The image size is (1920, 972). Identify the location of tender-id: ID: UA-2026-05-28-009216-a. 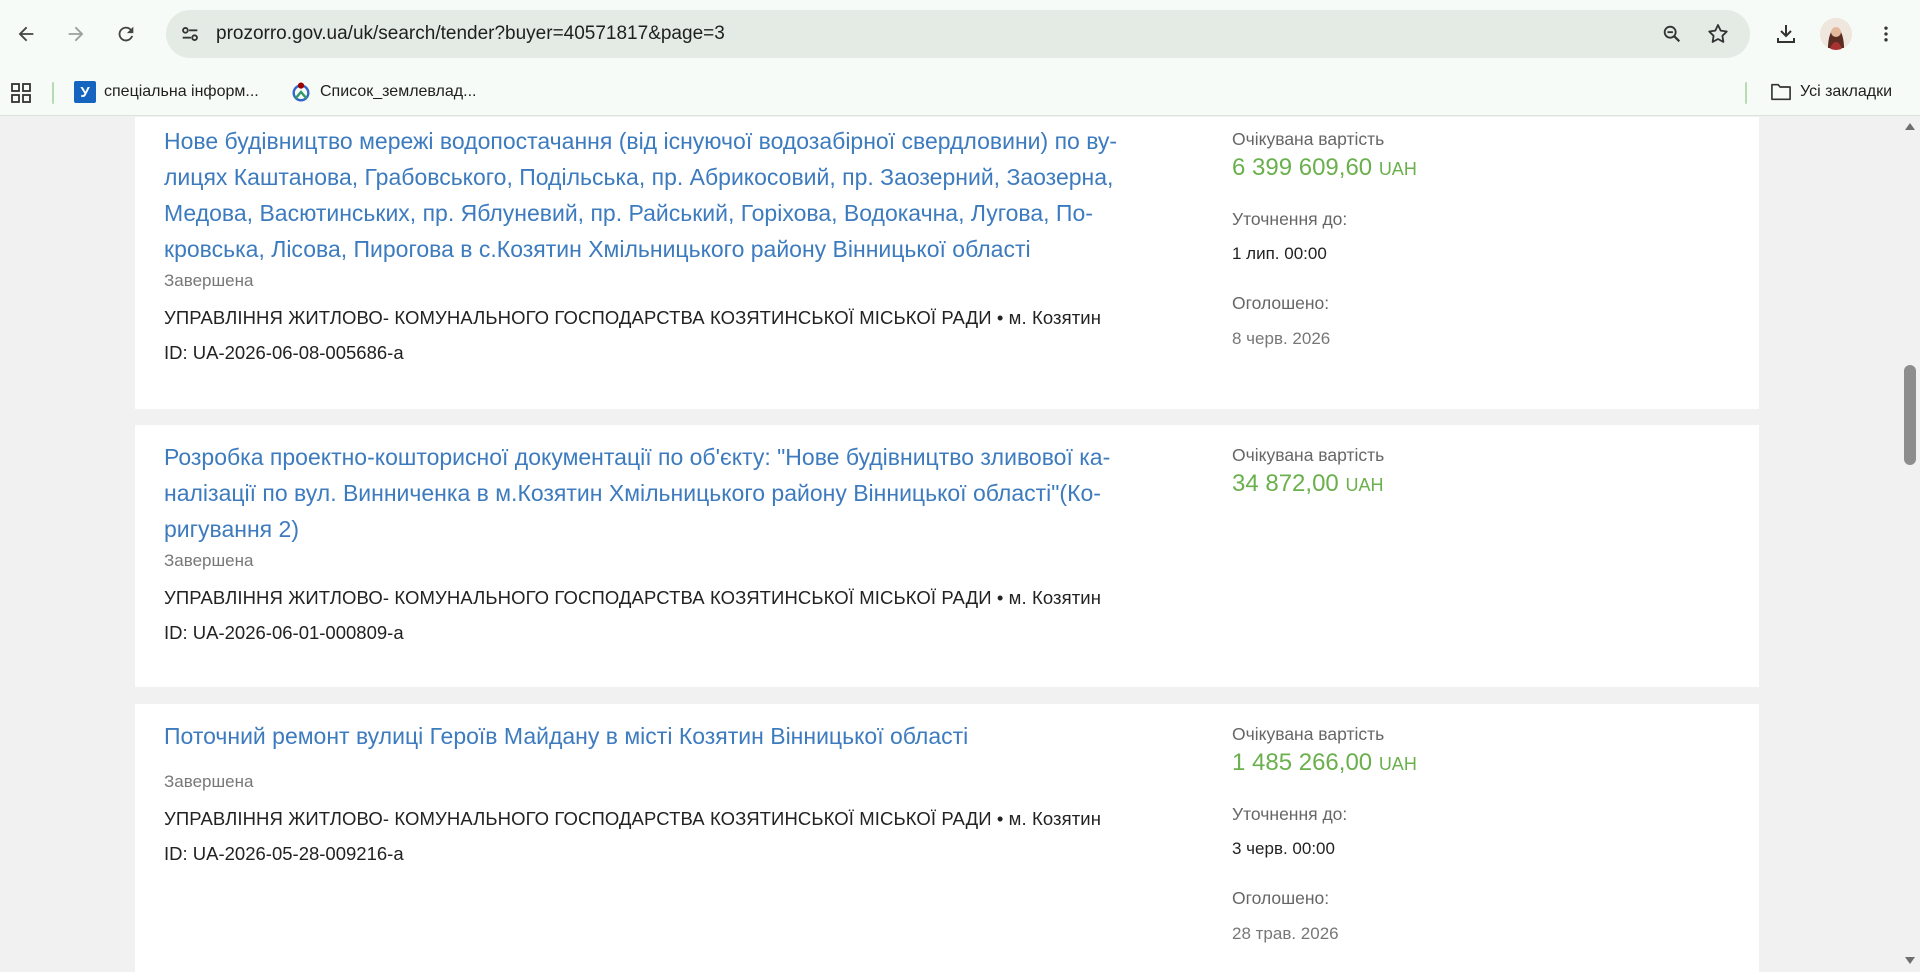
(284, 853).